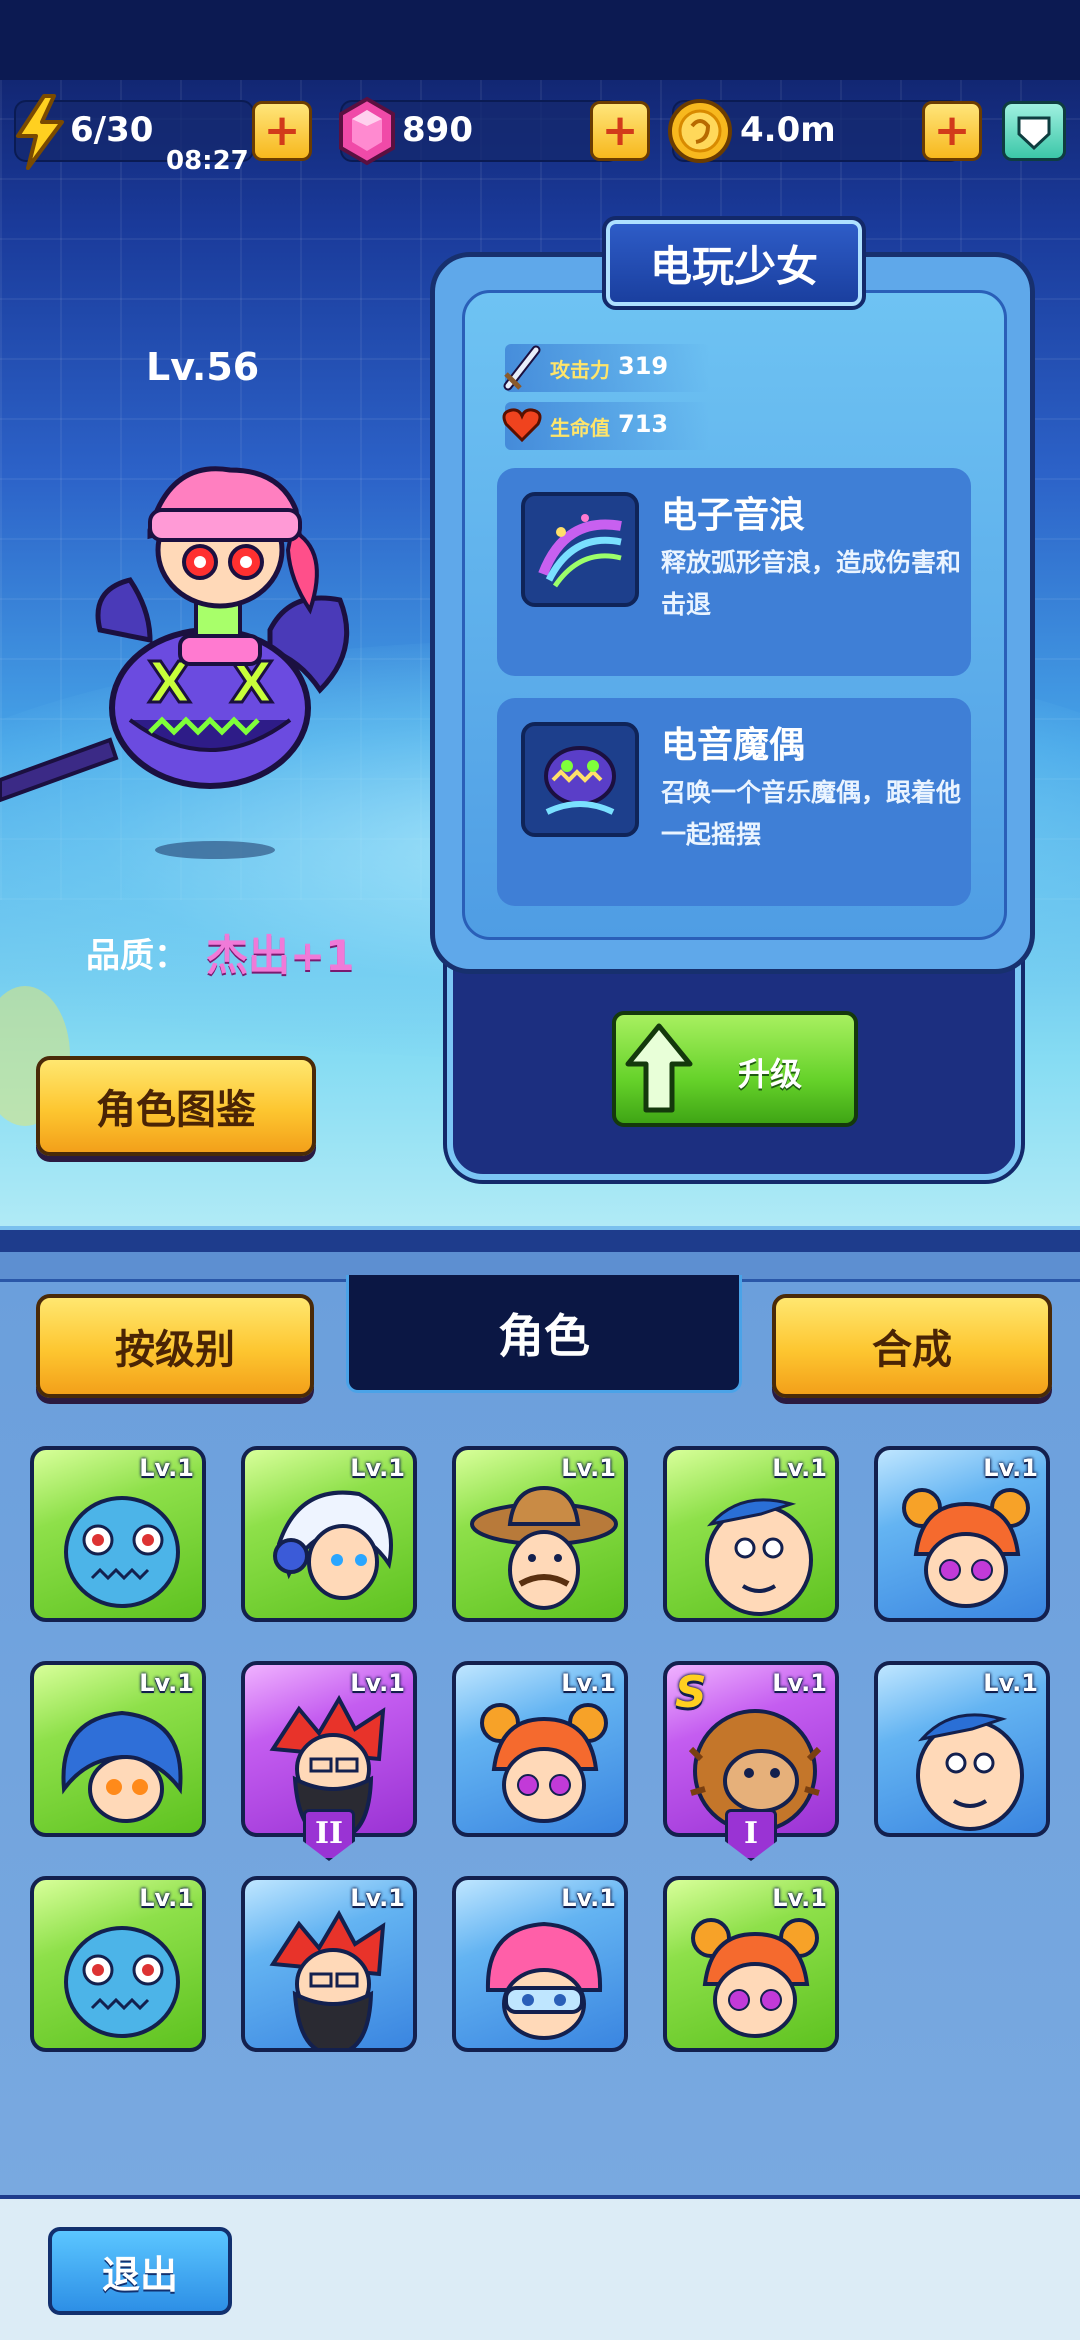 The image size is (1080, 2340). Describe the element at coordinates (659, 1068) in the screenshot. I see `arrow-up-icon` at that location.